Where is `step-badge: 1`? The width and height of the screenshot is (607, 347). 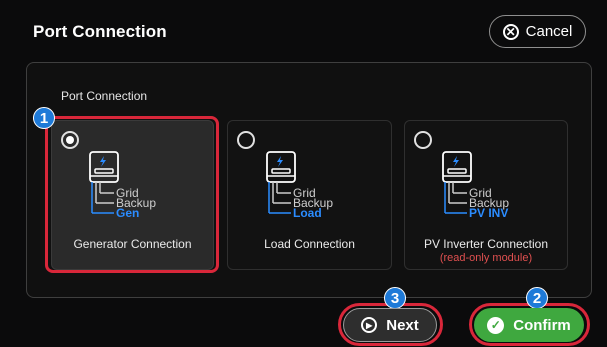
step-badge: 1 is located at coordinates (44, 118).